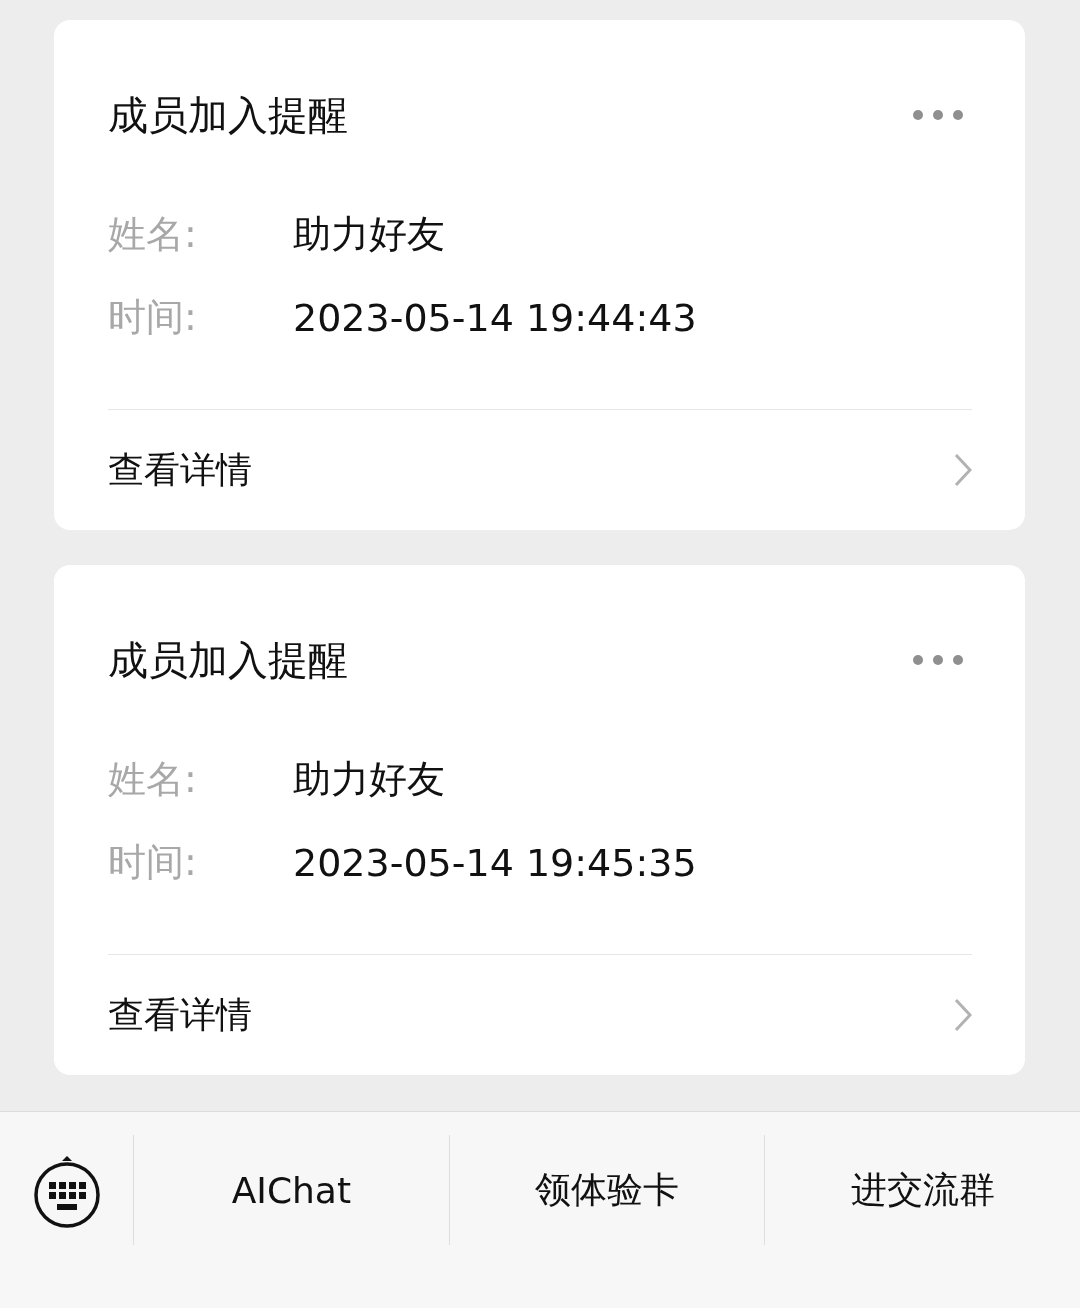  What do you see at coordinates (495, 317) in the screenshot?
I see `field-value: 2023-05-14 19:44:43` at bounding box center [495, 317].